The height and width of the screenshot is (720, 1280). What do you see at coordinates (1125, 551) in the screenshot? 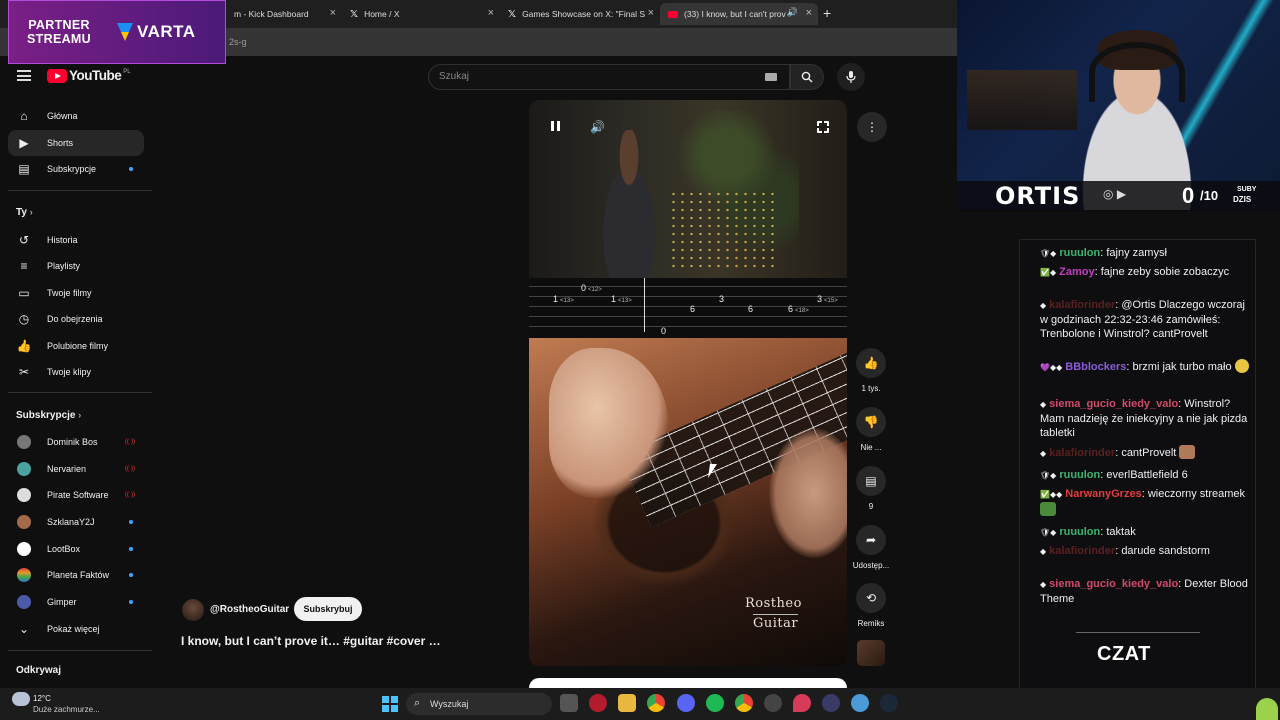
I see `chat-message: ◆ kalafiorinder: darude sandstorm` at bounding box center [1125, 551].